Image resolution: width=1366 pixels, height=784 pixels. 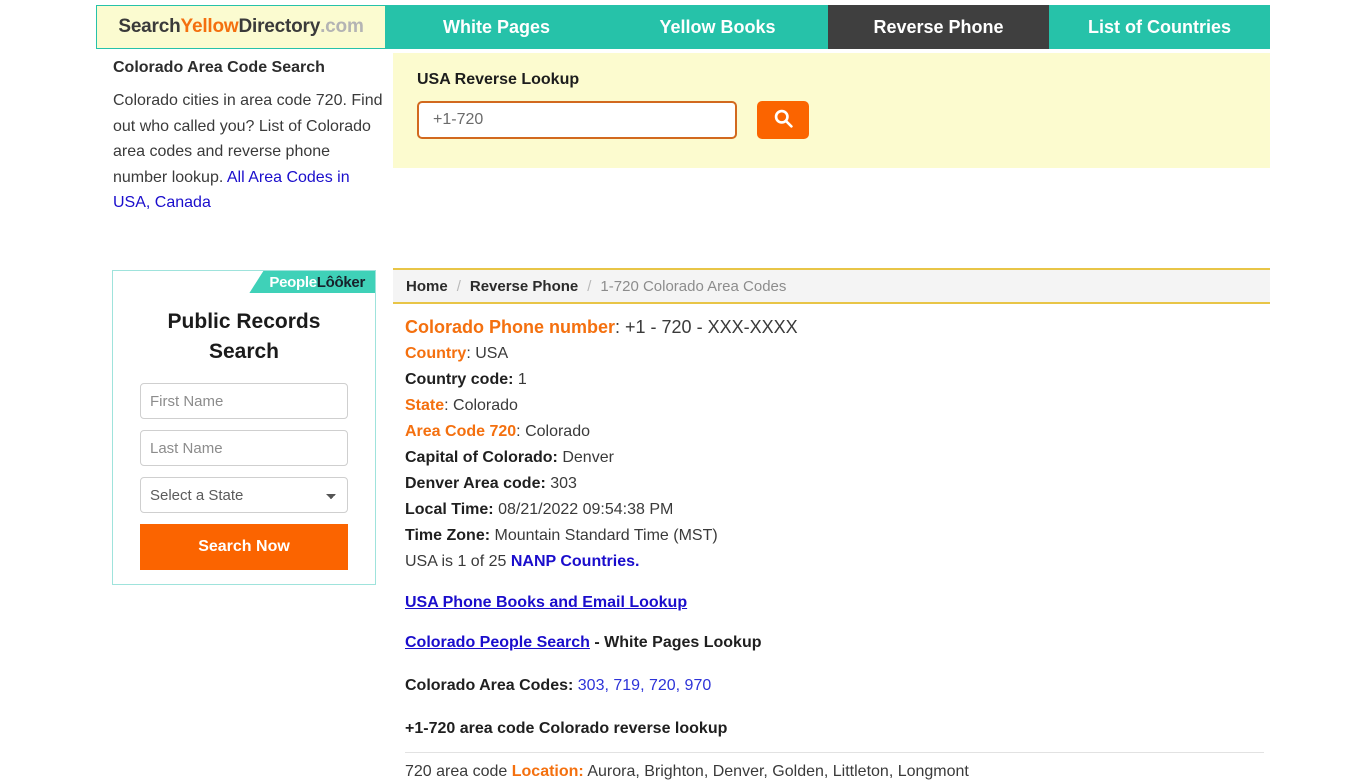 What do you see at coordinates (449, 509) in the screenshot?
I see `detail-local-time-label: Local Time:` at bounding box center [449, 509].